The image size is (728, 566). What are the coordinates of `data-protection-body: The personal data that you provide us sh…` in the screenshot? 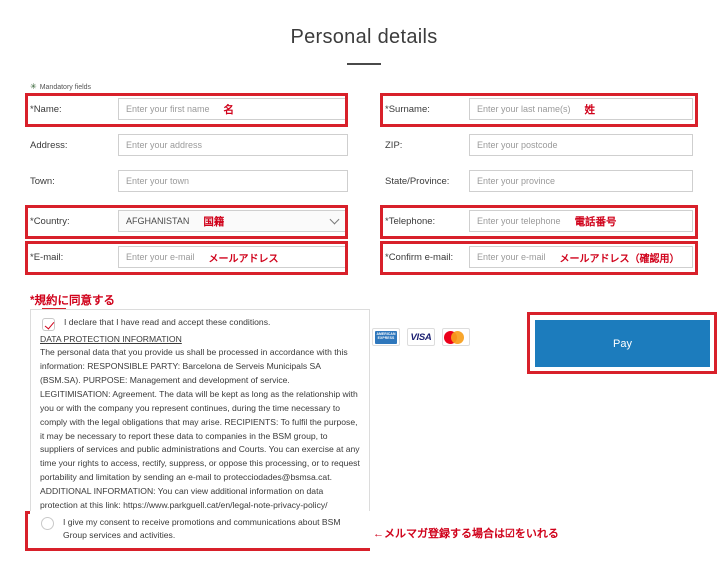 It's located at (200, 429).